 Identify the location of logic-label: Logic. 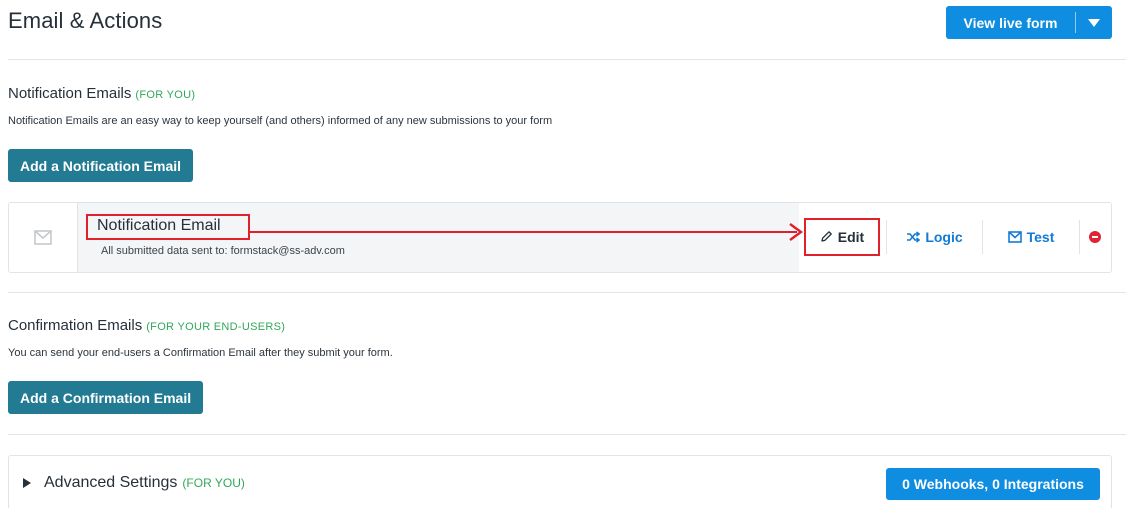
(943, 237).